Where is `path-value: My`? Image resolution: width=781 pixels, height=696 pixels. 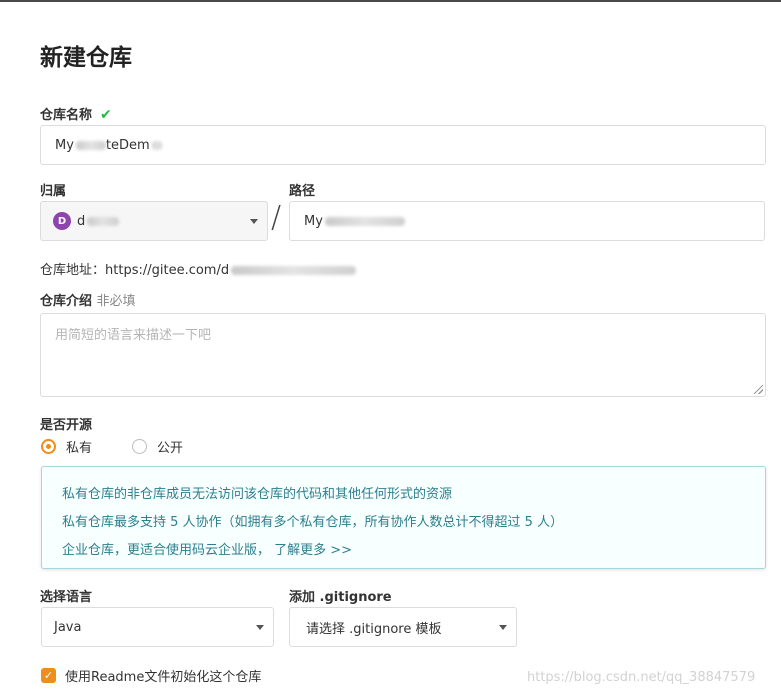 path-value: My is located at coordinates (313, 221).